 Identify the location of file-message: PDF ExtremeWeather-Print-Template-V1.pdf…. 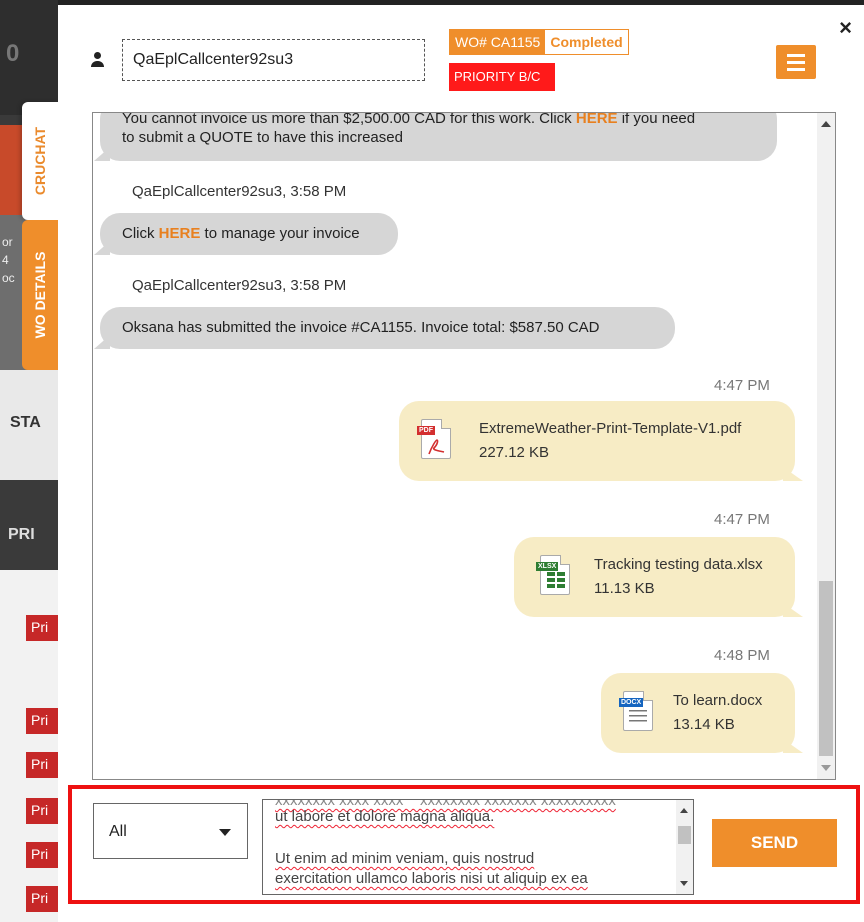
(597, 441).